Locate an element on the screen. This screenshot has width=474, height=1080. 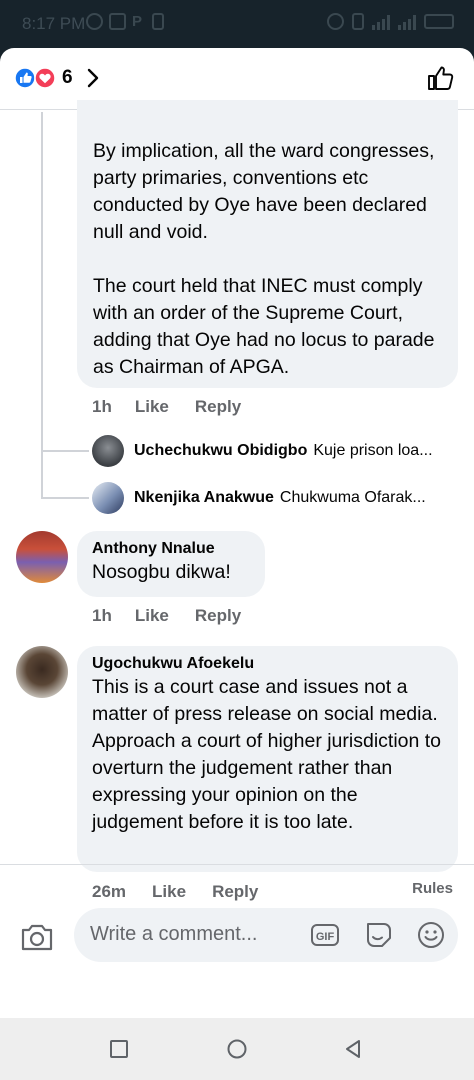
like-thumb-icon is located at coordinates (440, 78).